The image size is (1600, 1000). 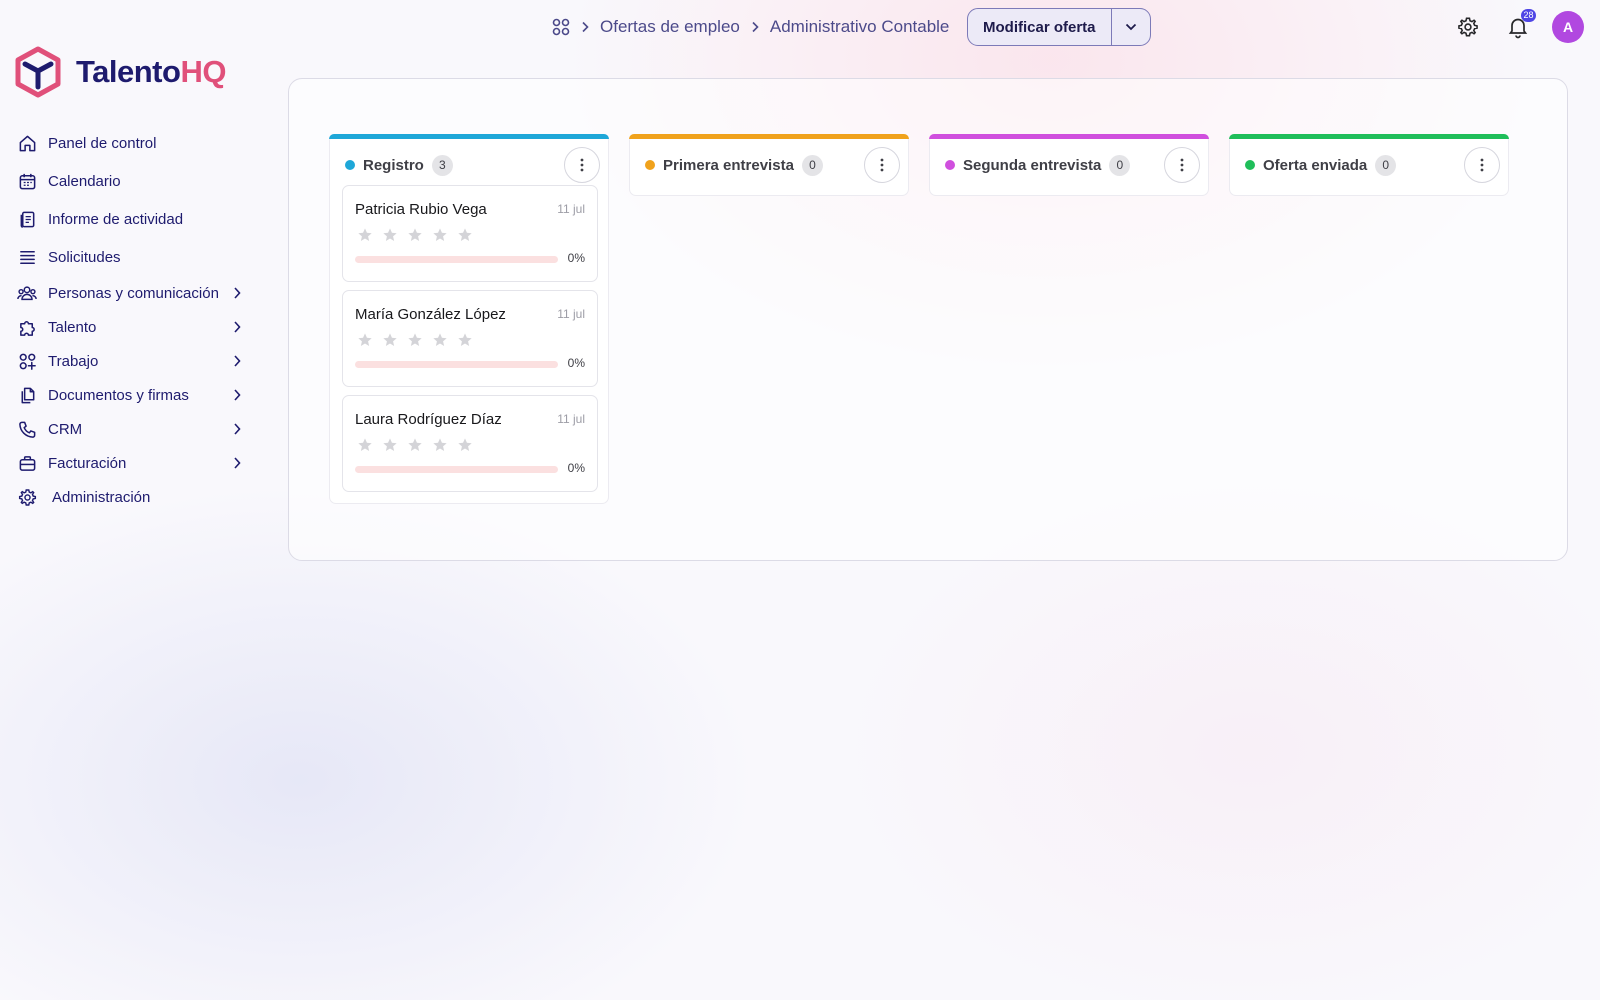 What do you see at coordinates (87, 463) in the screenshot?
I see `sidebar-item-label: Facturación` at bounding box center [87, 463].